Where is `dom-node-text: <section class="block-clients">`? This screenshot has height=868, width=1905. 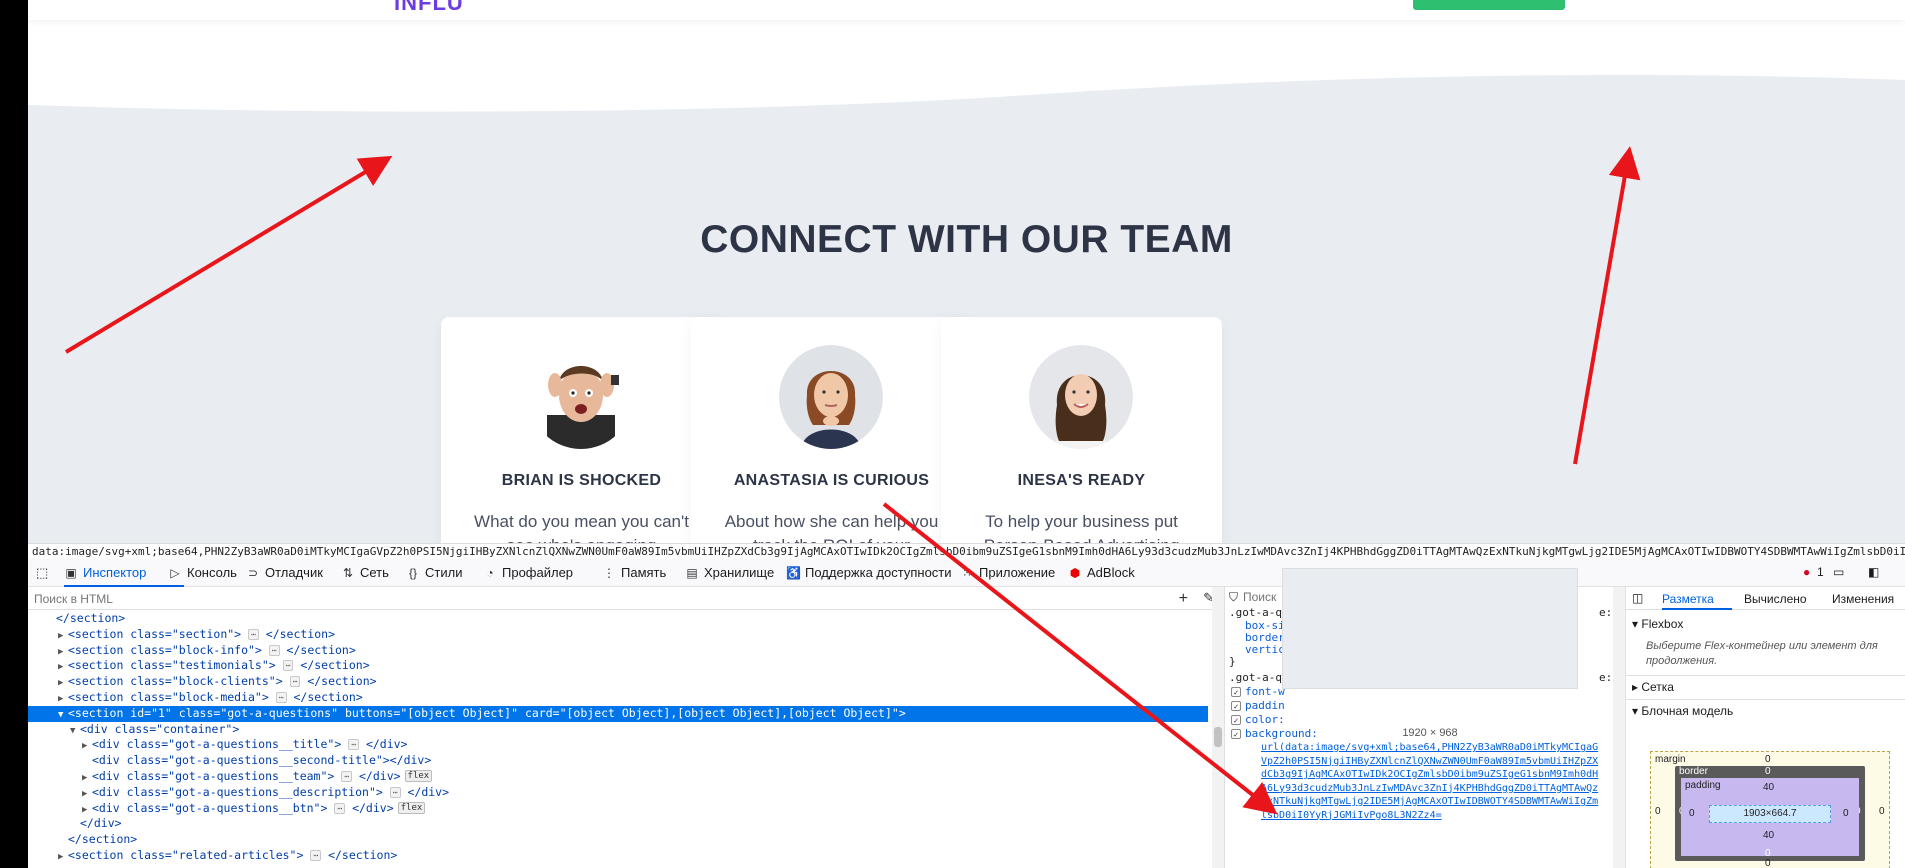 dom-node-text: <section class="block-clients"> is located at coordinates (179, 681).